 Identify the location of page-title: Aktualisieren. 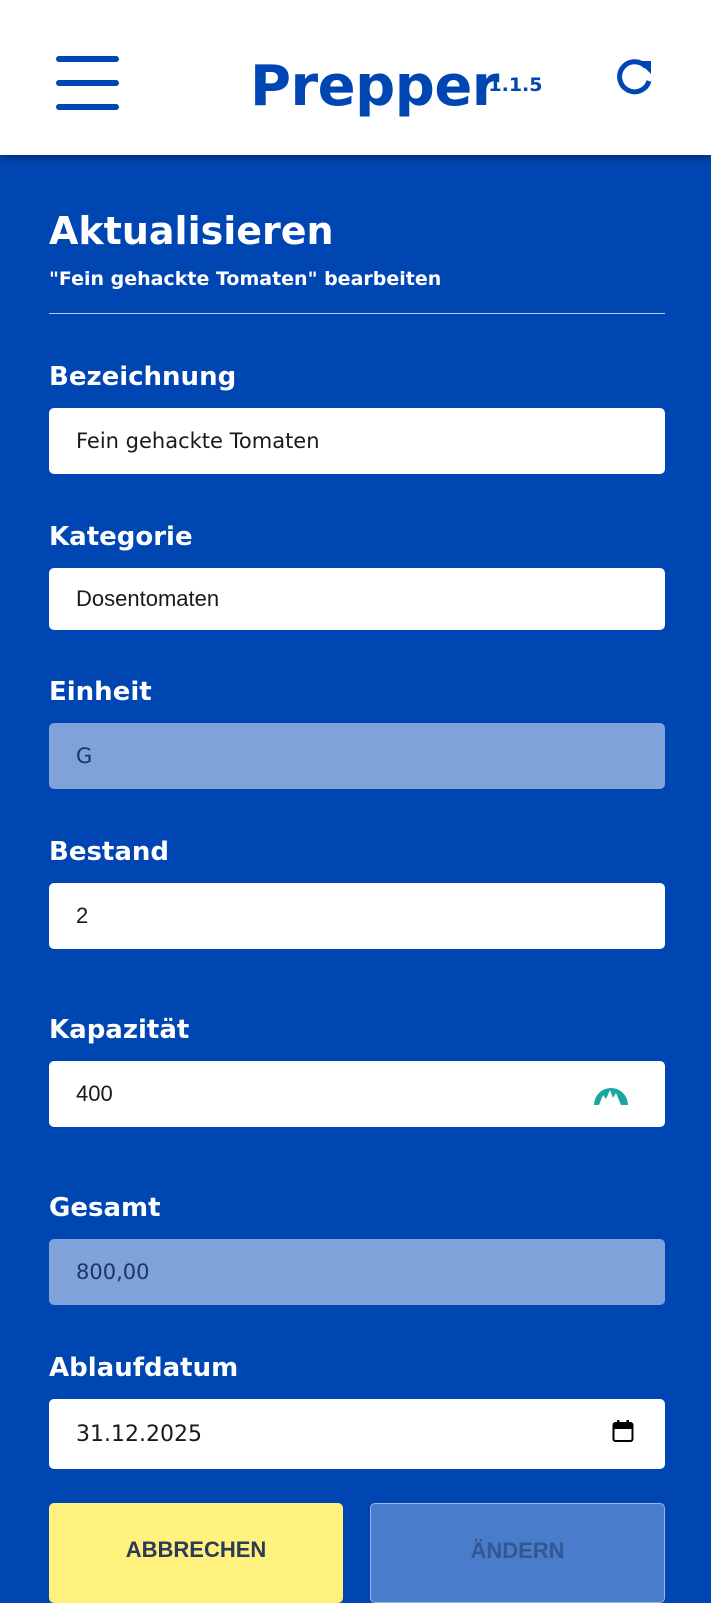
(191, 231).